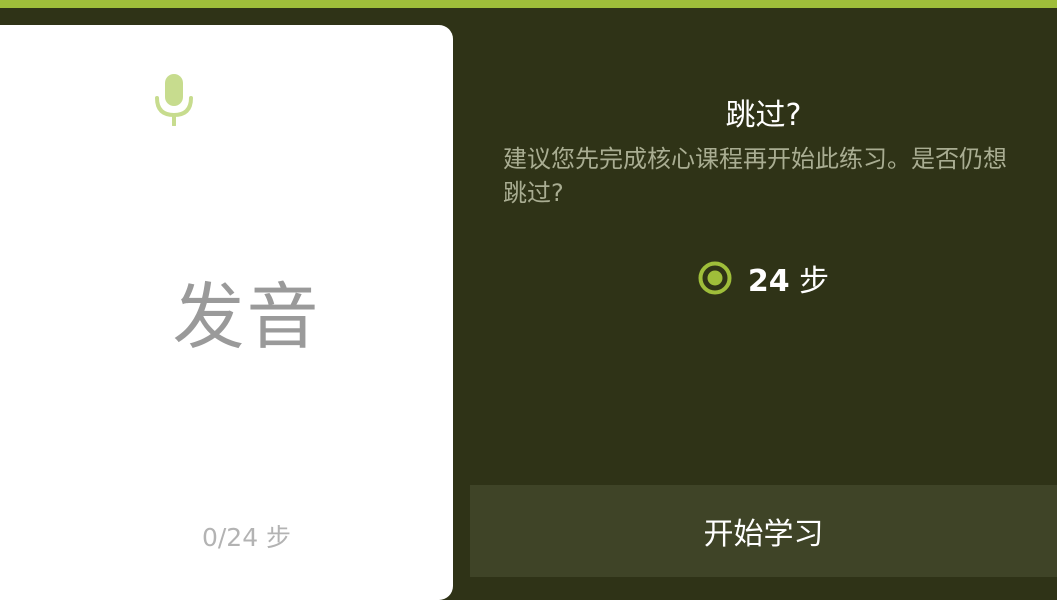 This screenshot has width=1057, height=600. Describe the element at coordinates (715, 278) in the screenshot. I see `radio-selected-icon` at that location.